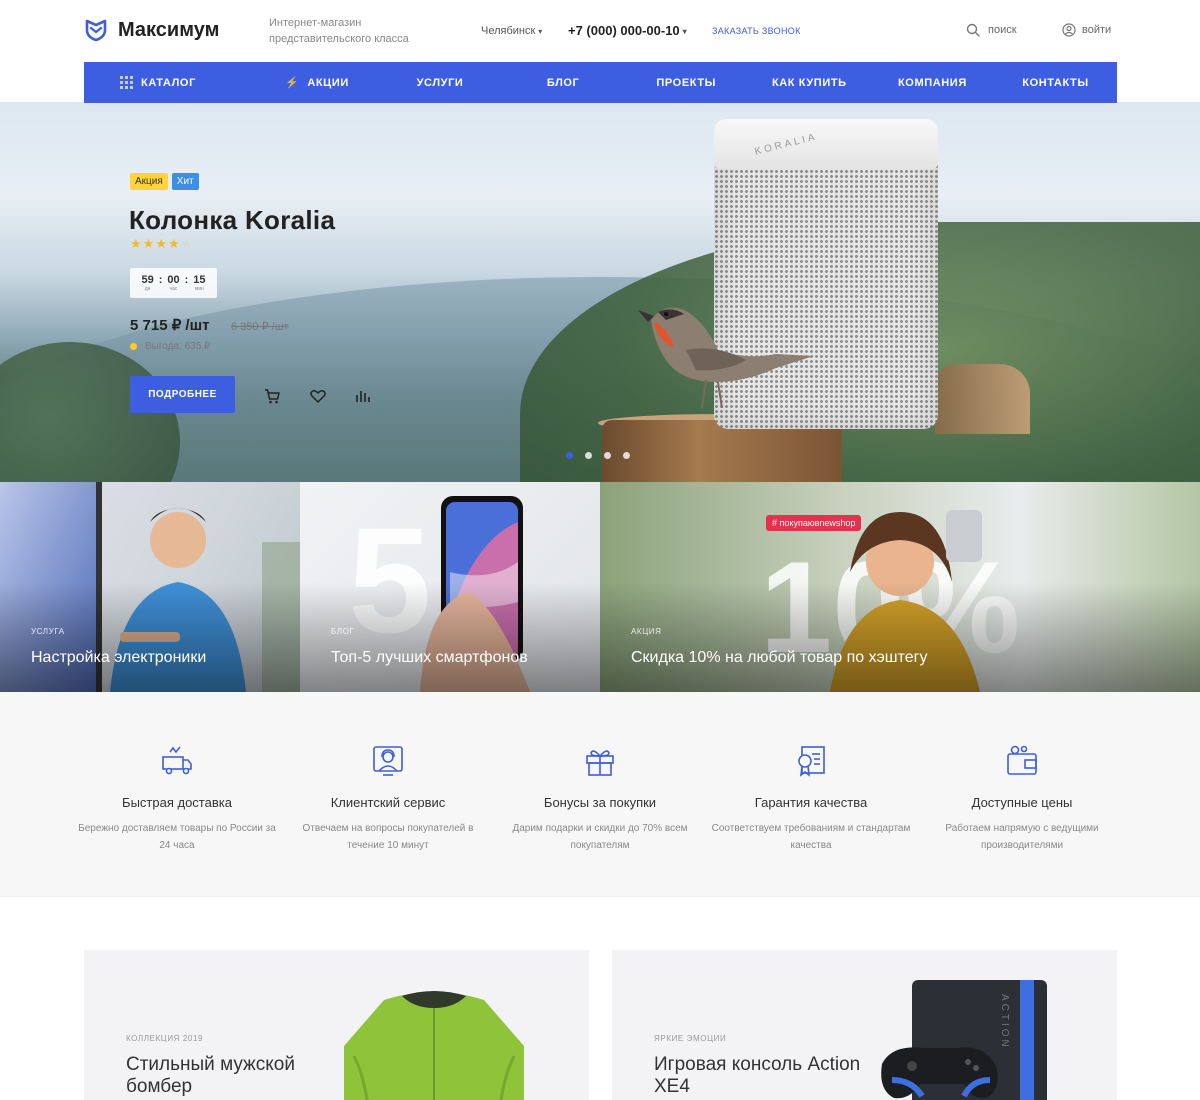  I want to click on hero-badges: Акция Хит, so click(164, 181).